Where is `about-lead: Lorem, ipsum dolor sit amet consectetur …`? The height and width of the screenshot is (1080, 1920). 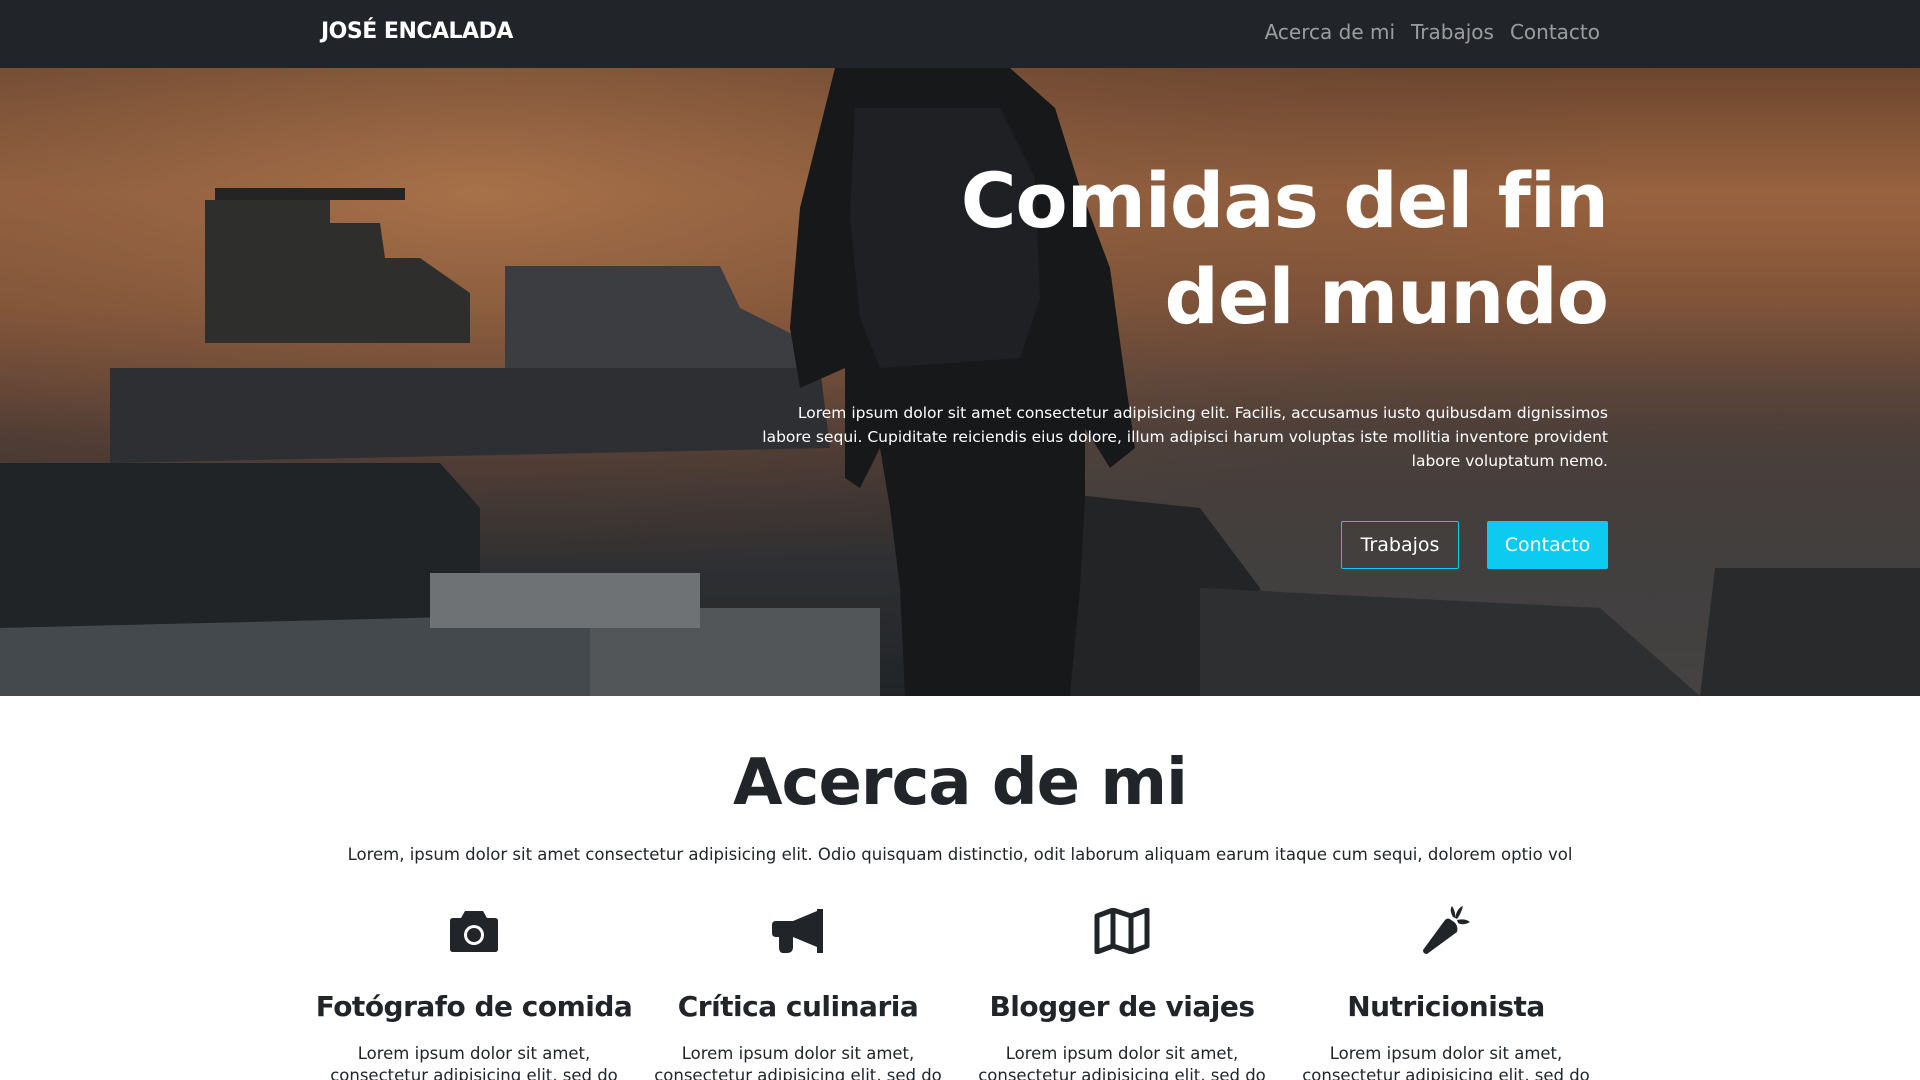 about-lead: Lorem, ipsum dolor sit amet consectetur … is located at coordinates (960, 854).